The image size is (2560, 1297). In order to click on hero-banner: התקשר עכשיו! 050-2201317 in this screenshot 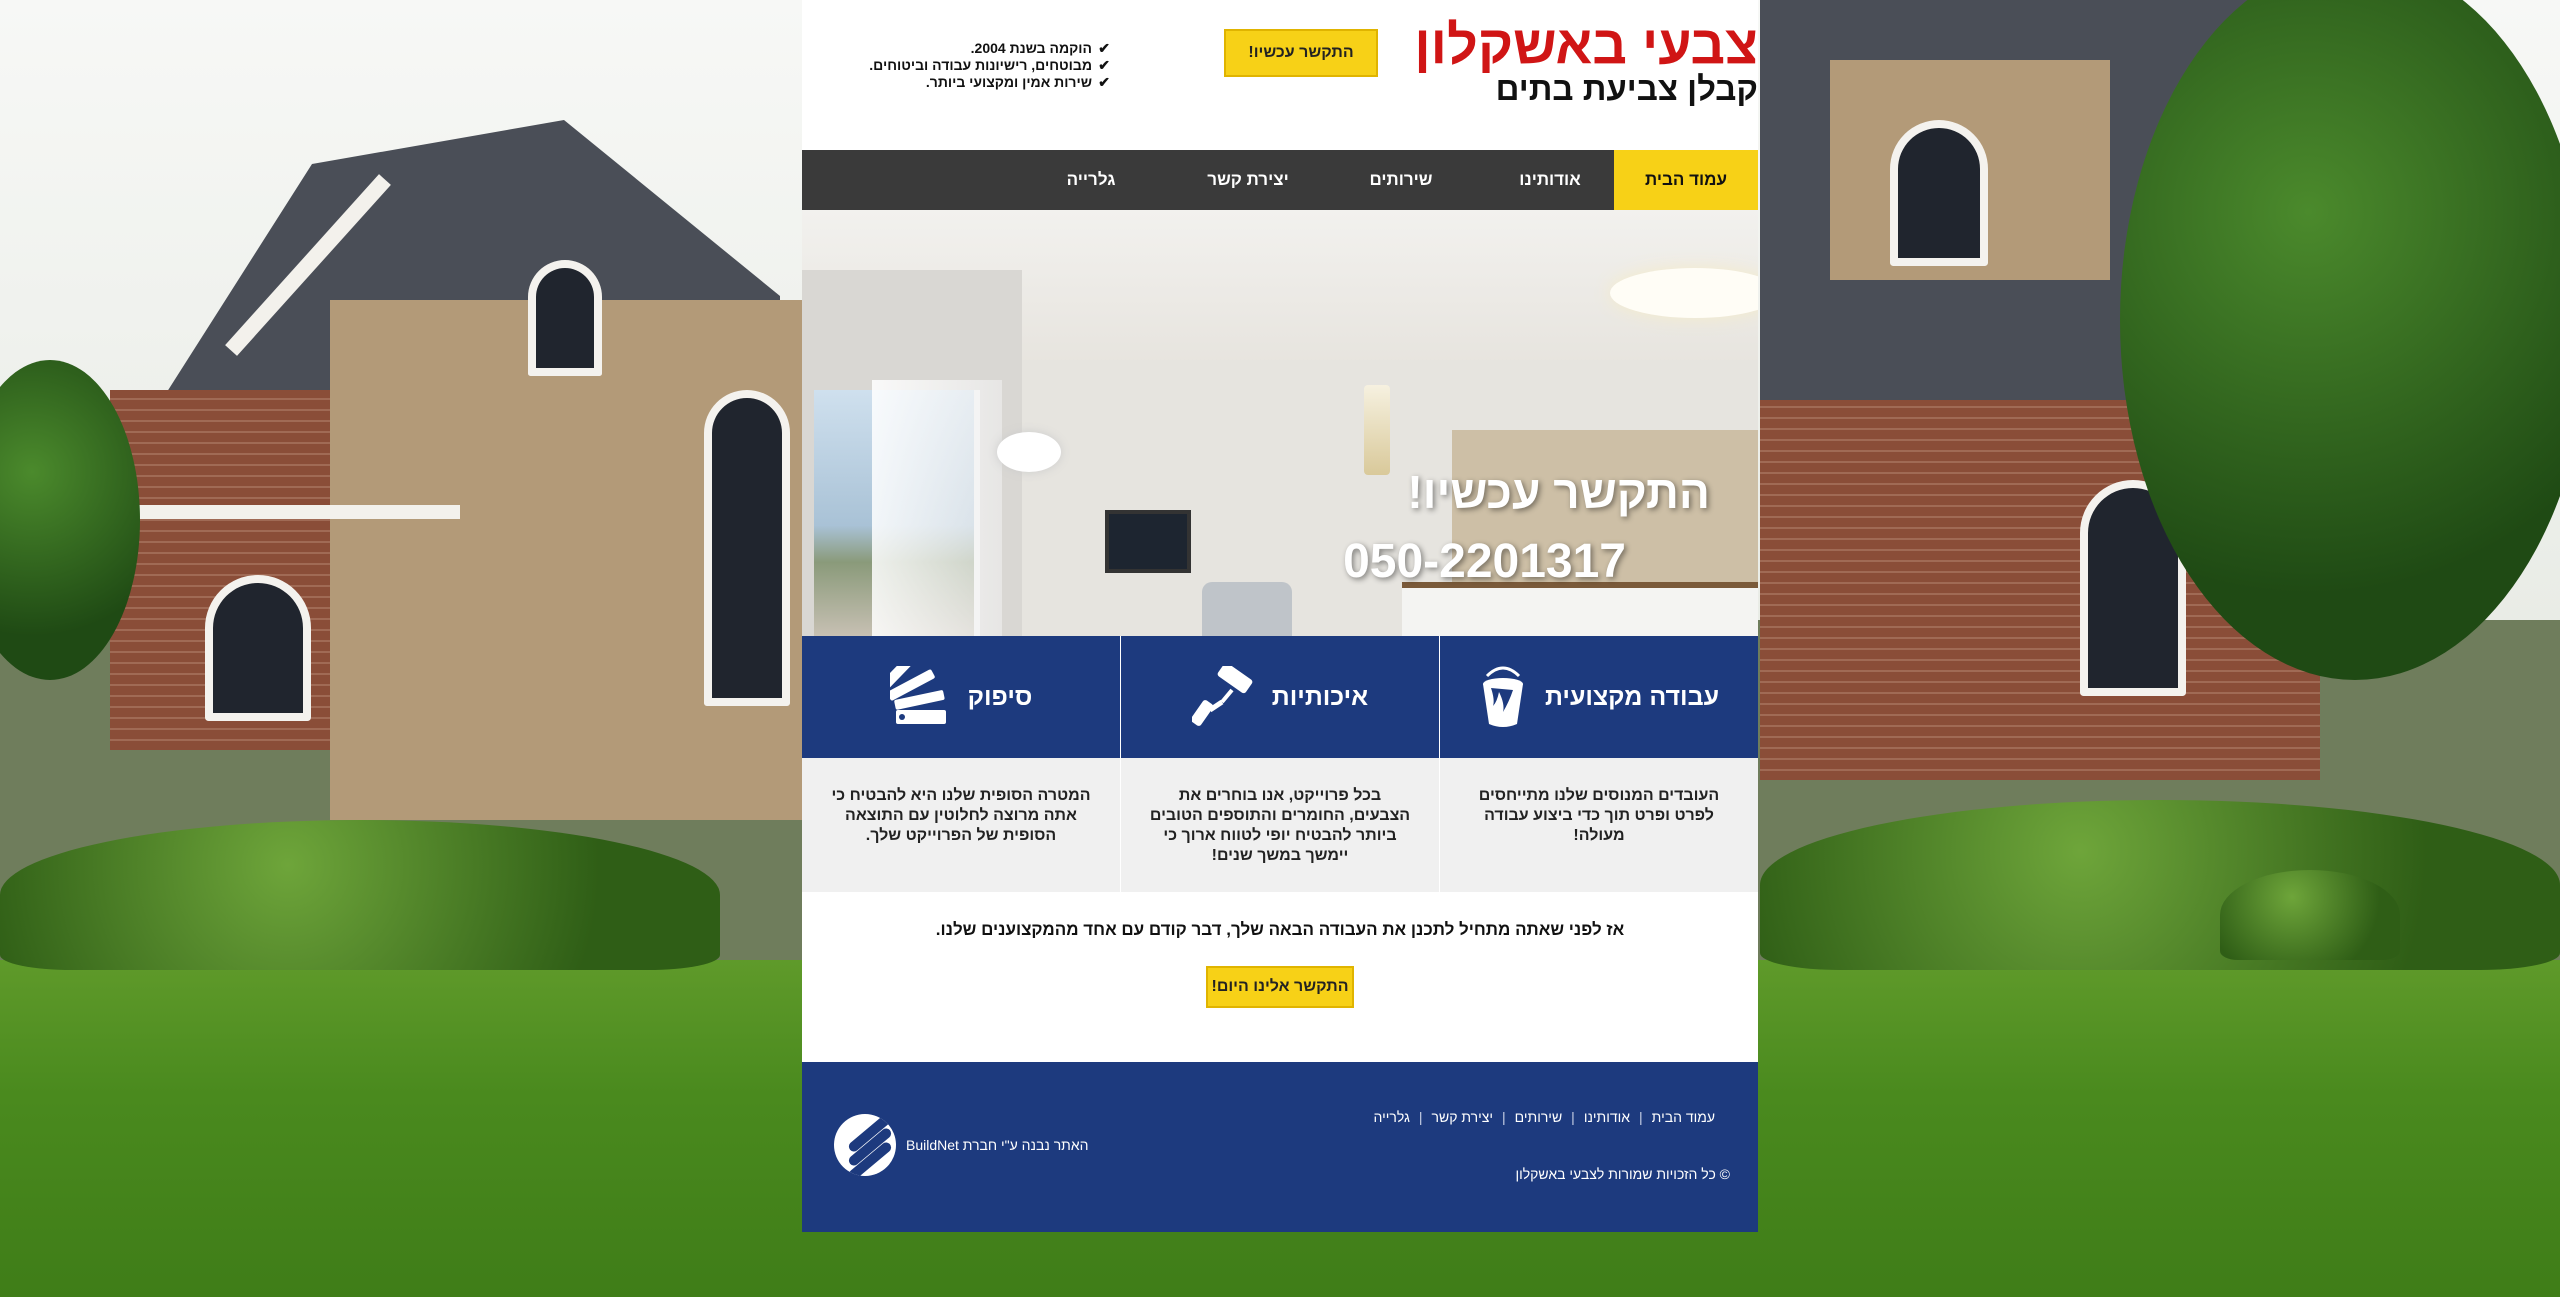, I will do `click(1280, 423)`.